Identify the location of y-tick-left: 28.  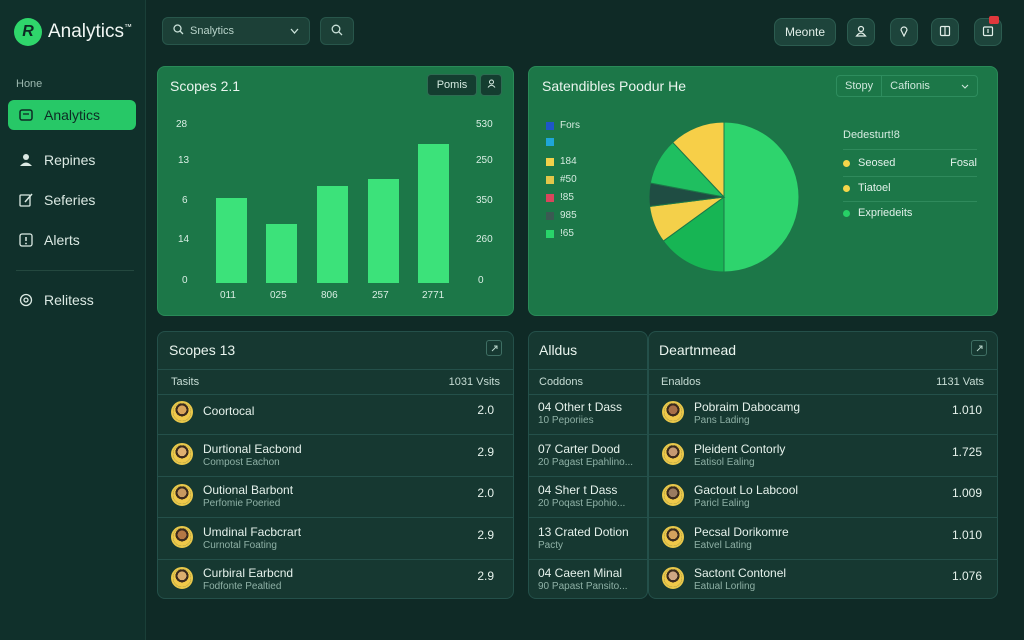
(182, 124).